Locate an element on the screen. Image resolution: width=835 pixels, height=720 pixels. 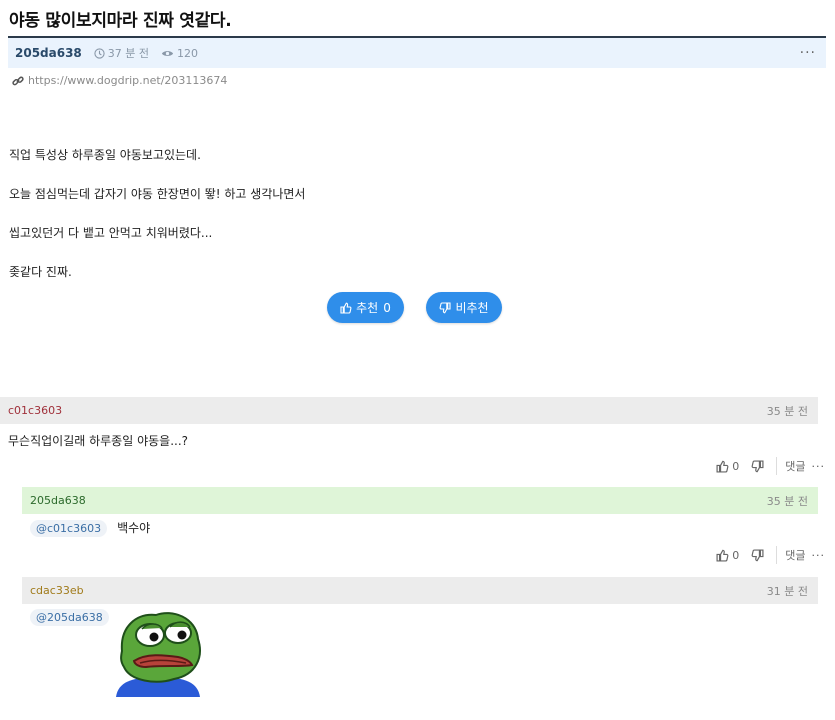
downvote-button: 비추천 is located at coordinates (464, 307).